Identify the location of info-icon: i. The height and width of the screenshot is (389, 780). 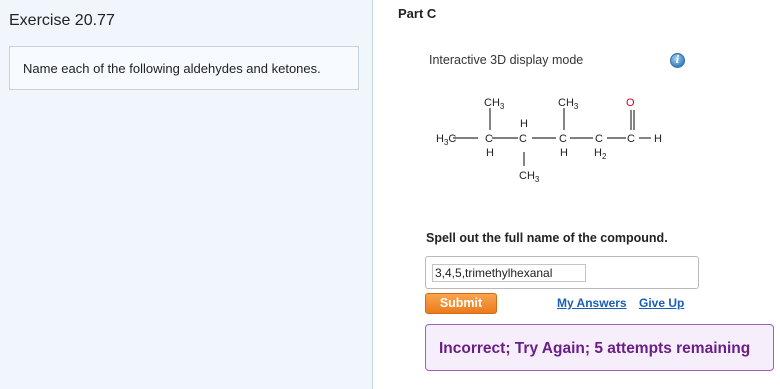
(677, 60).